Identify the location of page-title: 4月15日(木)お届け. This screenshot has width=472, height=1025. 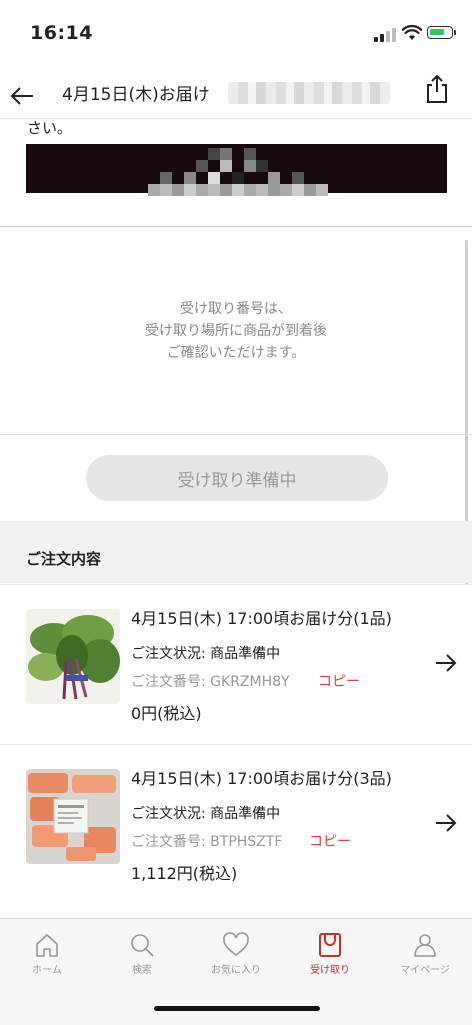
(136, 95).